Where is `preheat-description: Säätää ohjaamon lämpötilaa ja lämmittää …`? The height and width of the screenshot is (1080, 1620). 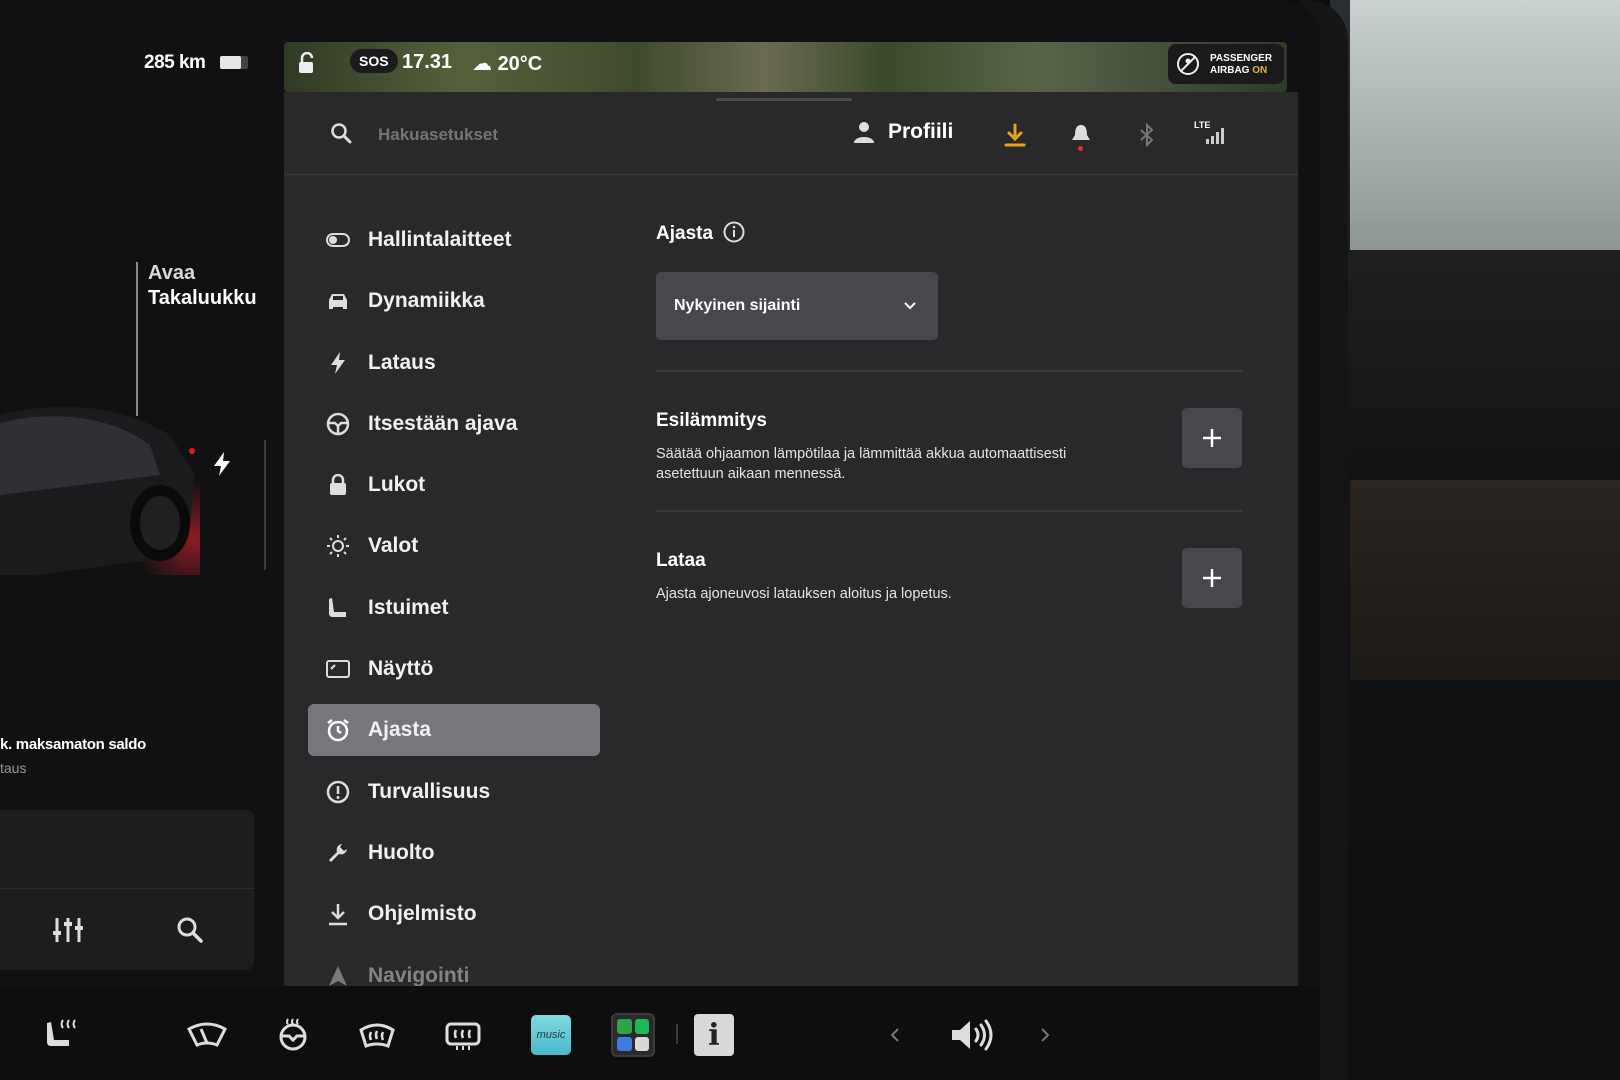 preheat-description: Säätää ohjaamon lämpötilaa ja lämmittää … is located at coordinates (861, 464).